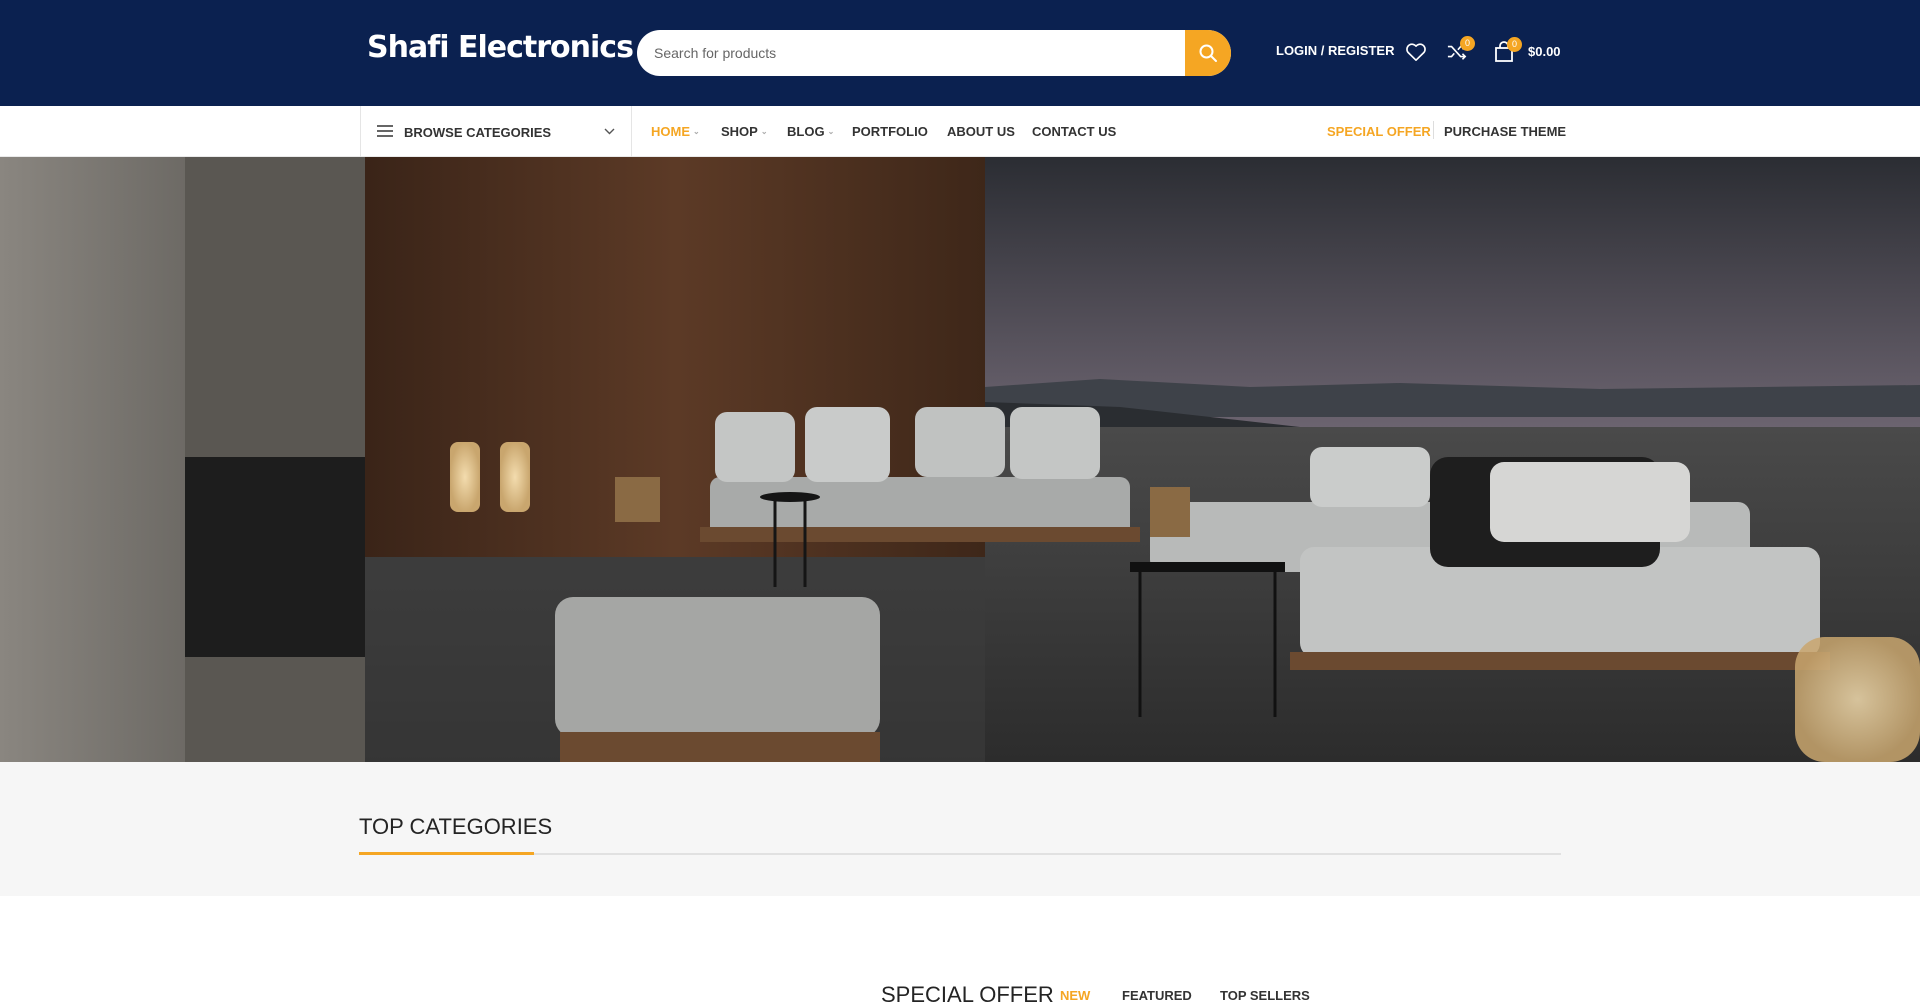 The image size is (1920, 1008). I want to click on nav-item-about-us: ABOUT US, so click(981, 131).